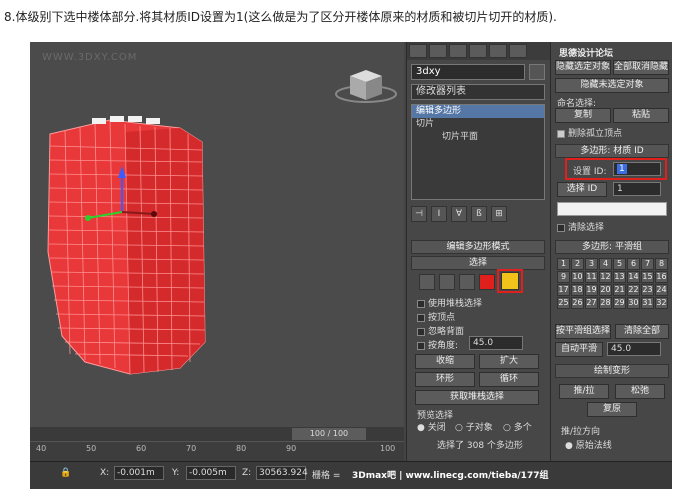  What do you see at coordinates (509, 379) in the screenshot?
I see `loop-button: 循环` at bounding box center [509, 379].